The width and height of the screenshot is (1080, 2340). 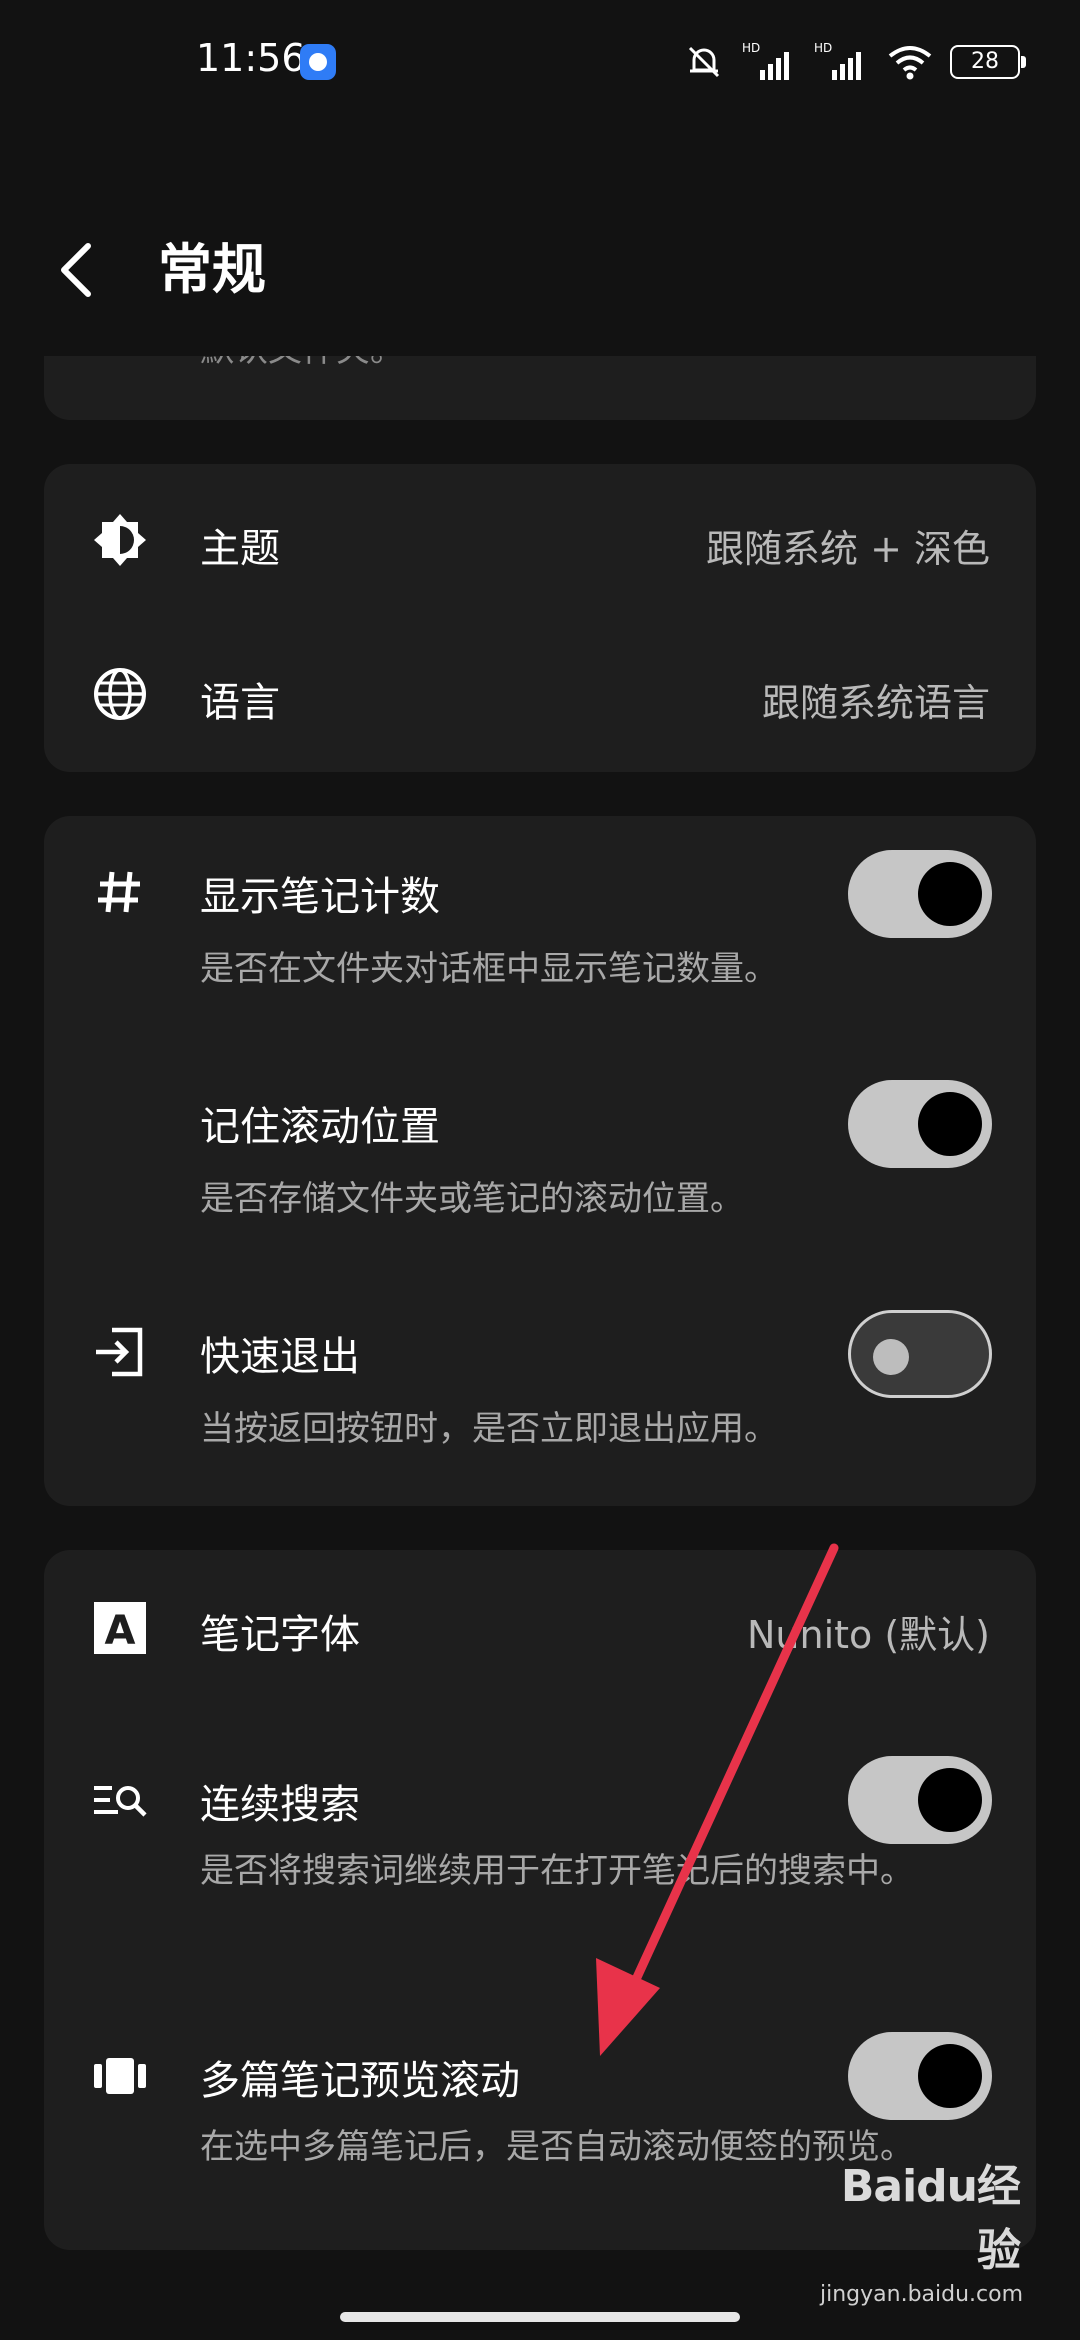 I want to click on carousel-icon, so click(x=120, y=2076).